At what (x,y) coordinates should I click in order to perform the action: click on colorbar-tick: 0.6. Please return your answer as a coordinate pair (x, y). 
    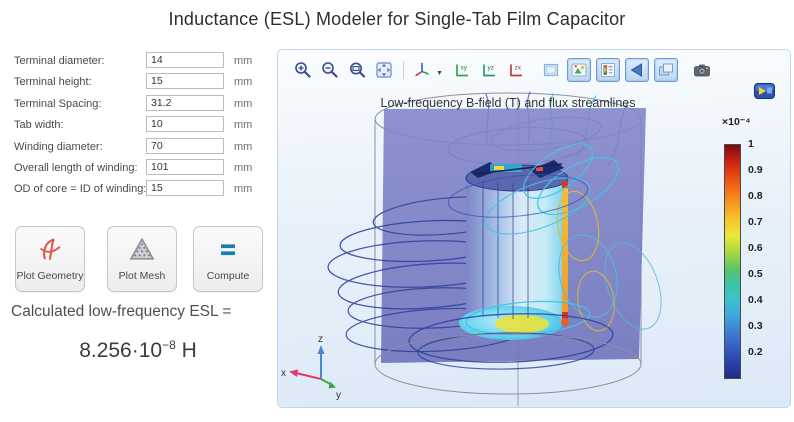
    Looking at the image, I should click on (755, 248).